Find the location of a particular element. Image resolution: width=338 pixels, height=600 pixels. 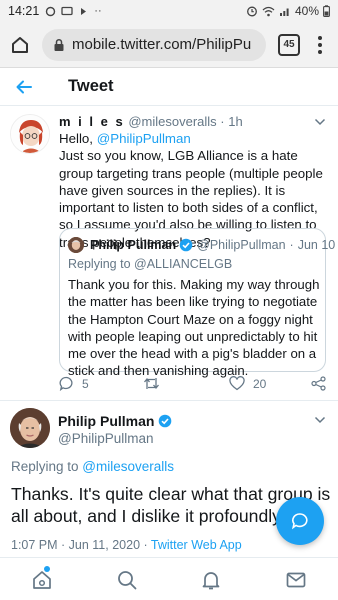

page-title: Tweet is located at coordinates (91, 86).